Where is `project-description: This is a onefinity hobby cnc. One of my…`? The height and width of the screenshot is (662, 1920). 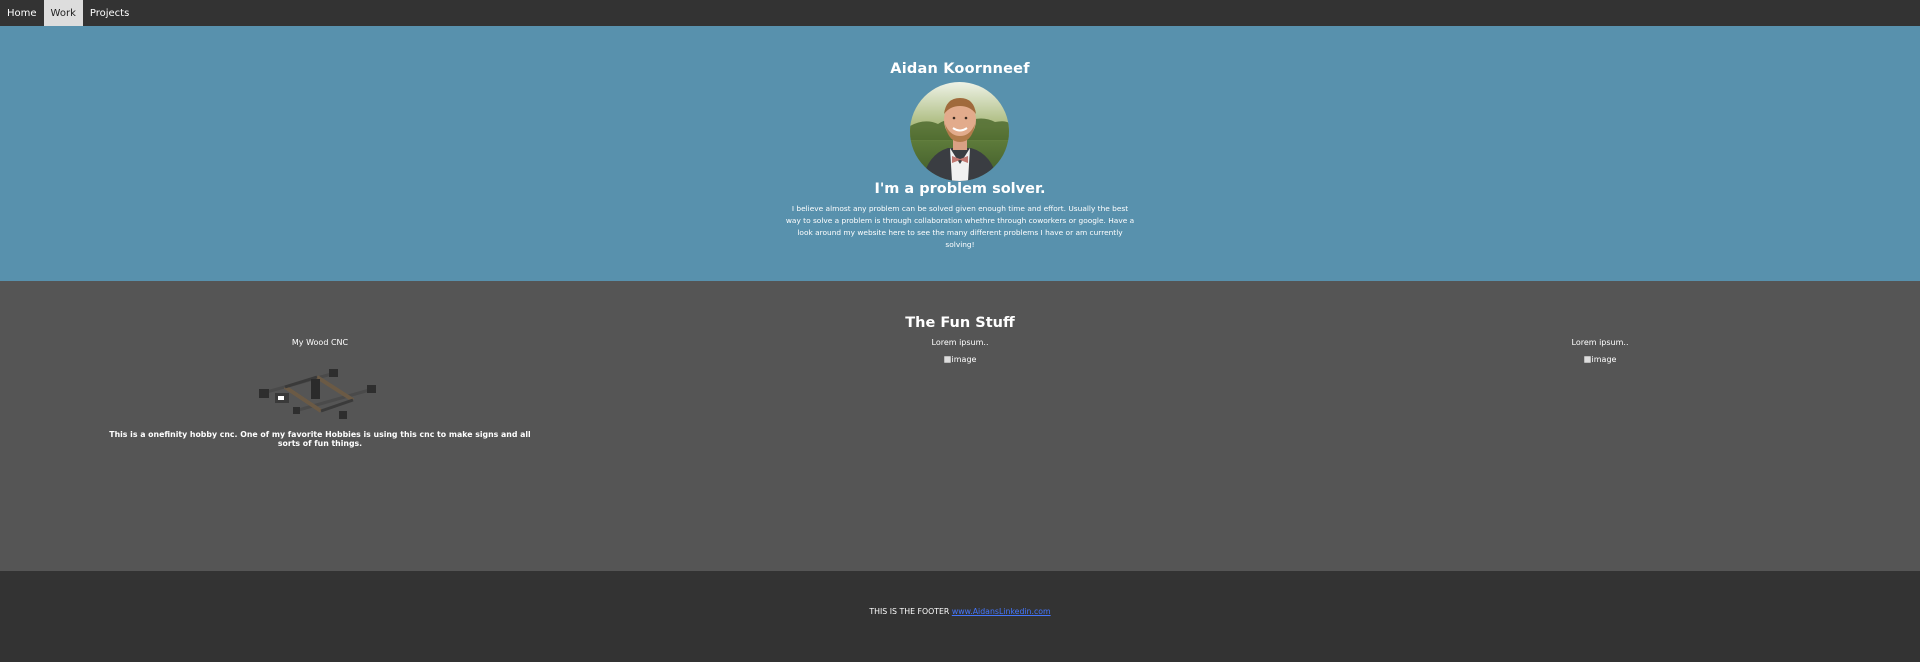 project-description: This is a onefinity hobby cnc. One of my… is located at coordinates (320, 439).